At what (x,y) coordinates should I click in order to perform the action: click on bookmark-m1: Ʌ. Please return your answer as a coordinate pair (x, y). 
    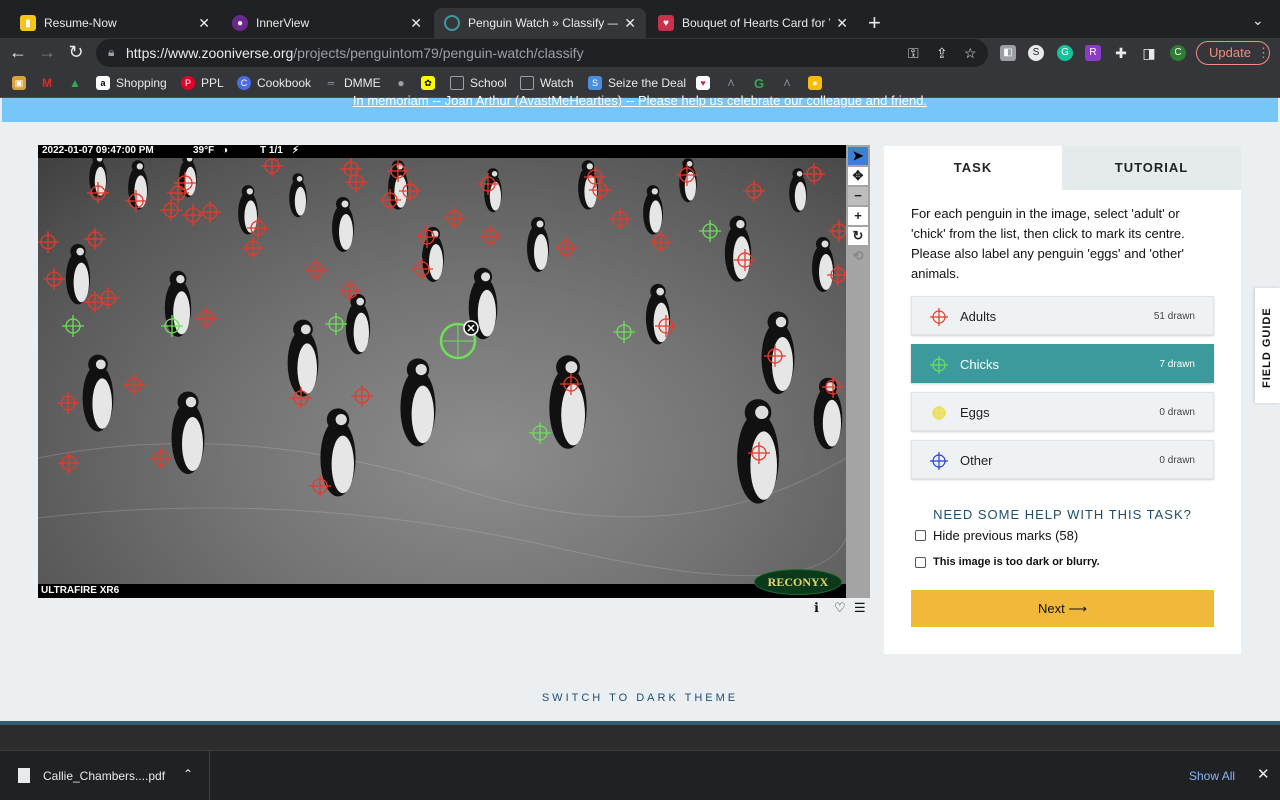
    Looking at the image, I should click on (734, 83).